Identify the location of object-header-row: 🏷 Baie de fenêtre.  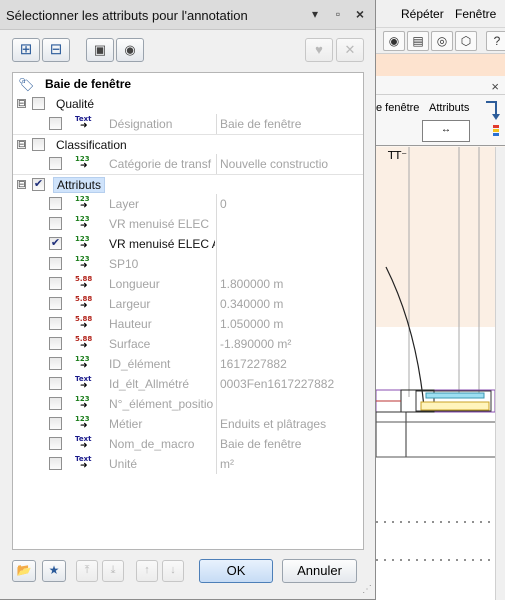
(188, 84).